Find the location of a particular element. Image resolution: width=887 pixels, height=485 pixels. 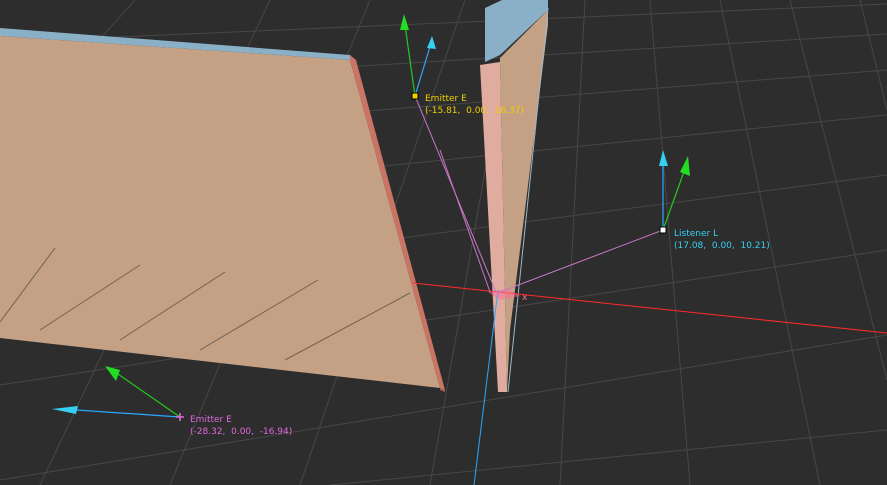

emitter-coords: (-28.32, 0.00, -16.94) is located at coordinates (241, 432).